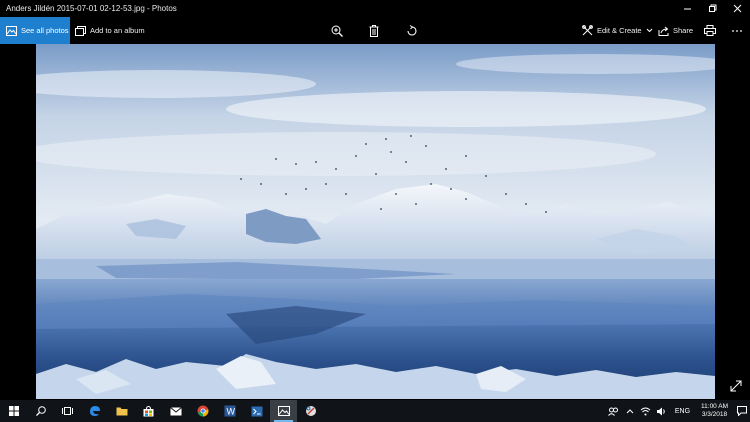  I want to click on taskbar-powershell, so click(256, 411).